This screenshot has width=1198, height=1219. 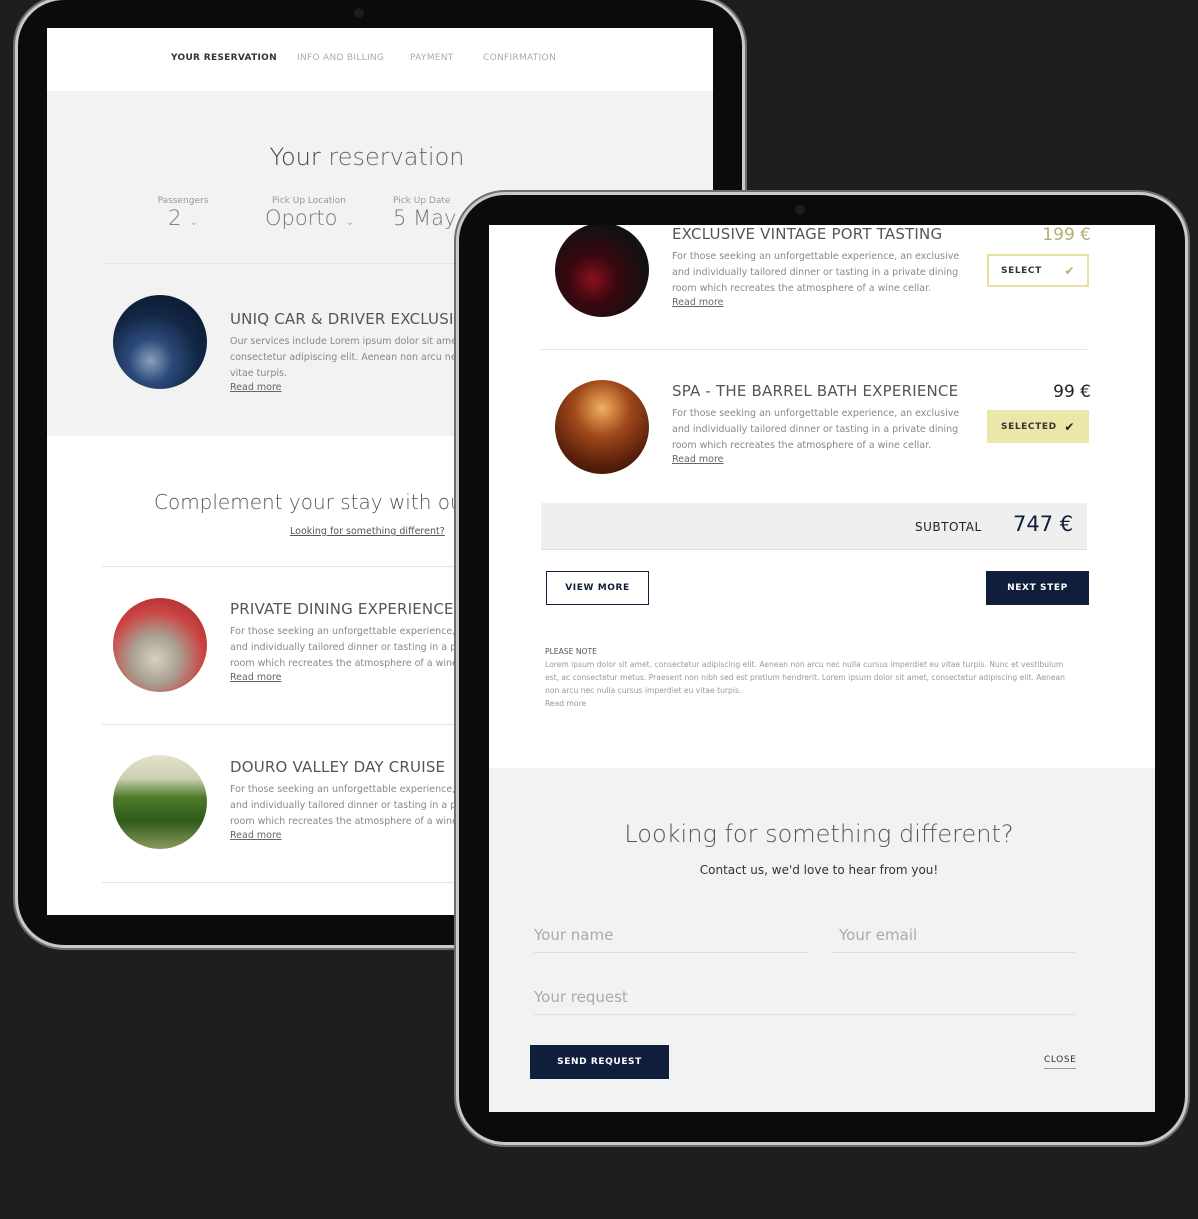 What do you see at coordinates (671, 939) in the screenshot?
I see `name-input: Your name` at bounding box center [671, 939].